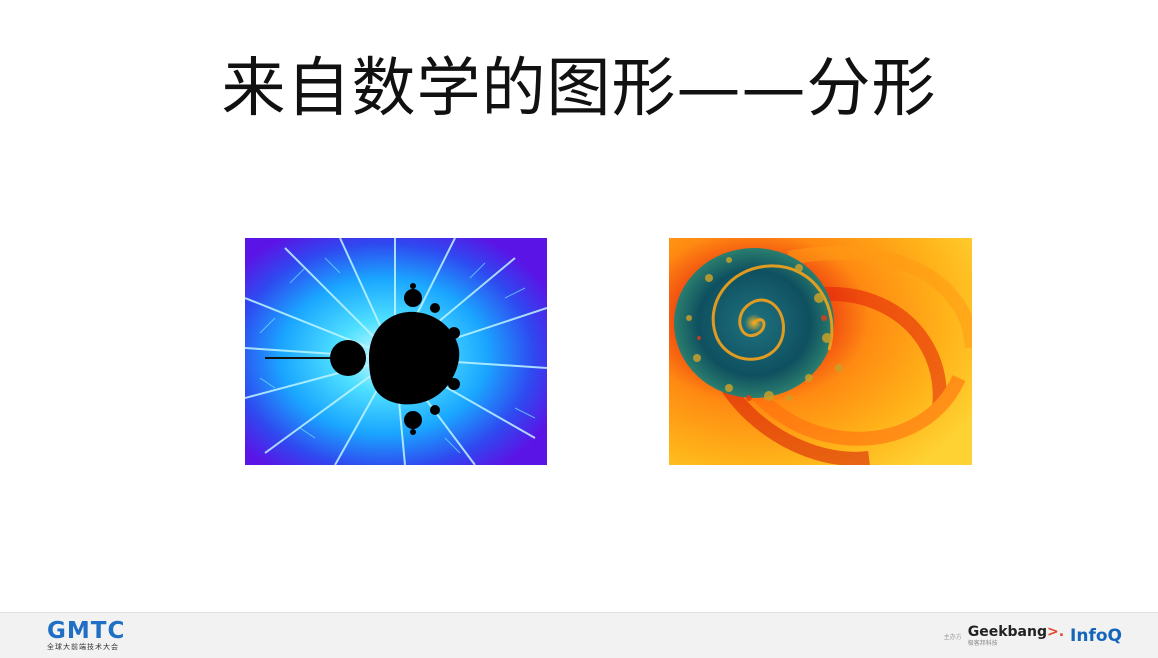  Describe the element at coordinates (83, 647) in the screenshot. I see `gmtc-logo-subtitle: 全球大前端技术大会` at that location.